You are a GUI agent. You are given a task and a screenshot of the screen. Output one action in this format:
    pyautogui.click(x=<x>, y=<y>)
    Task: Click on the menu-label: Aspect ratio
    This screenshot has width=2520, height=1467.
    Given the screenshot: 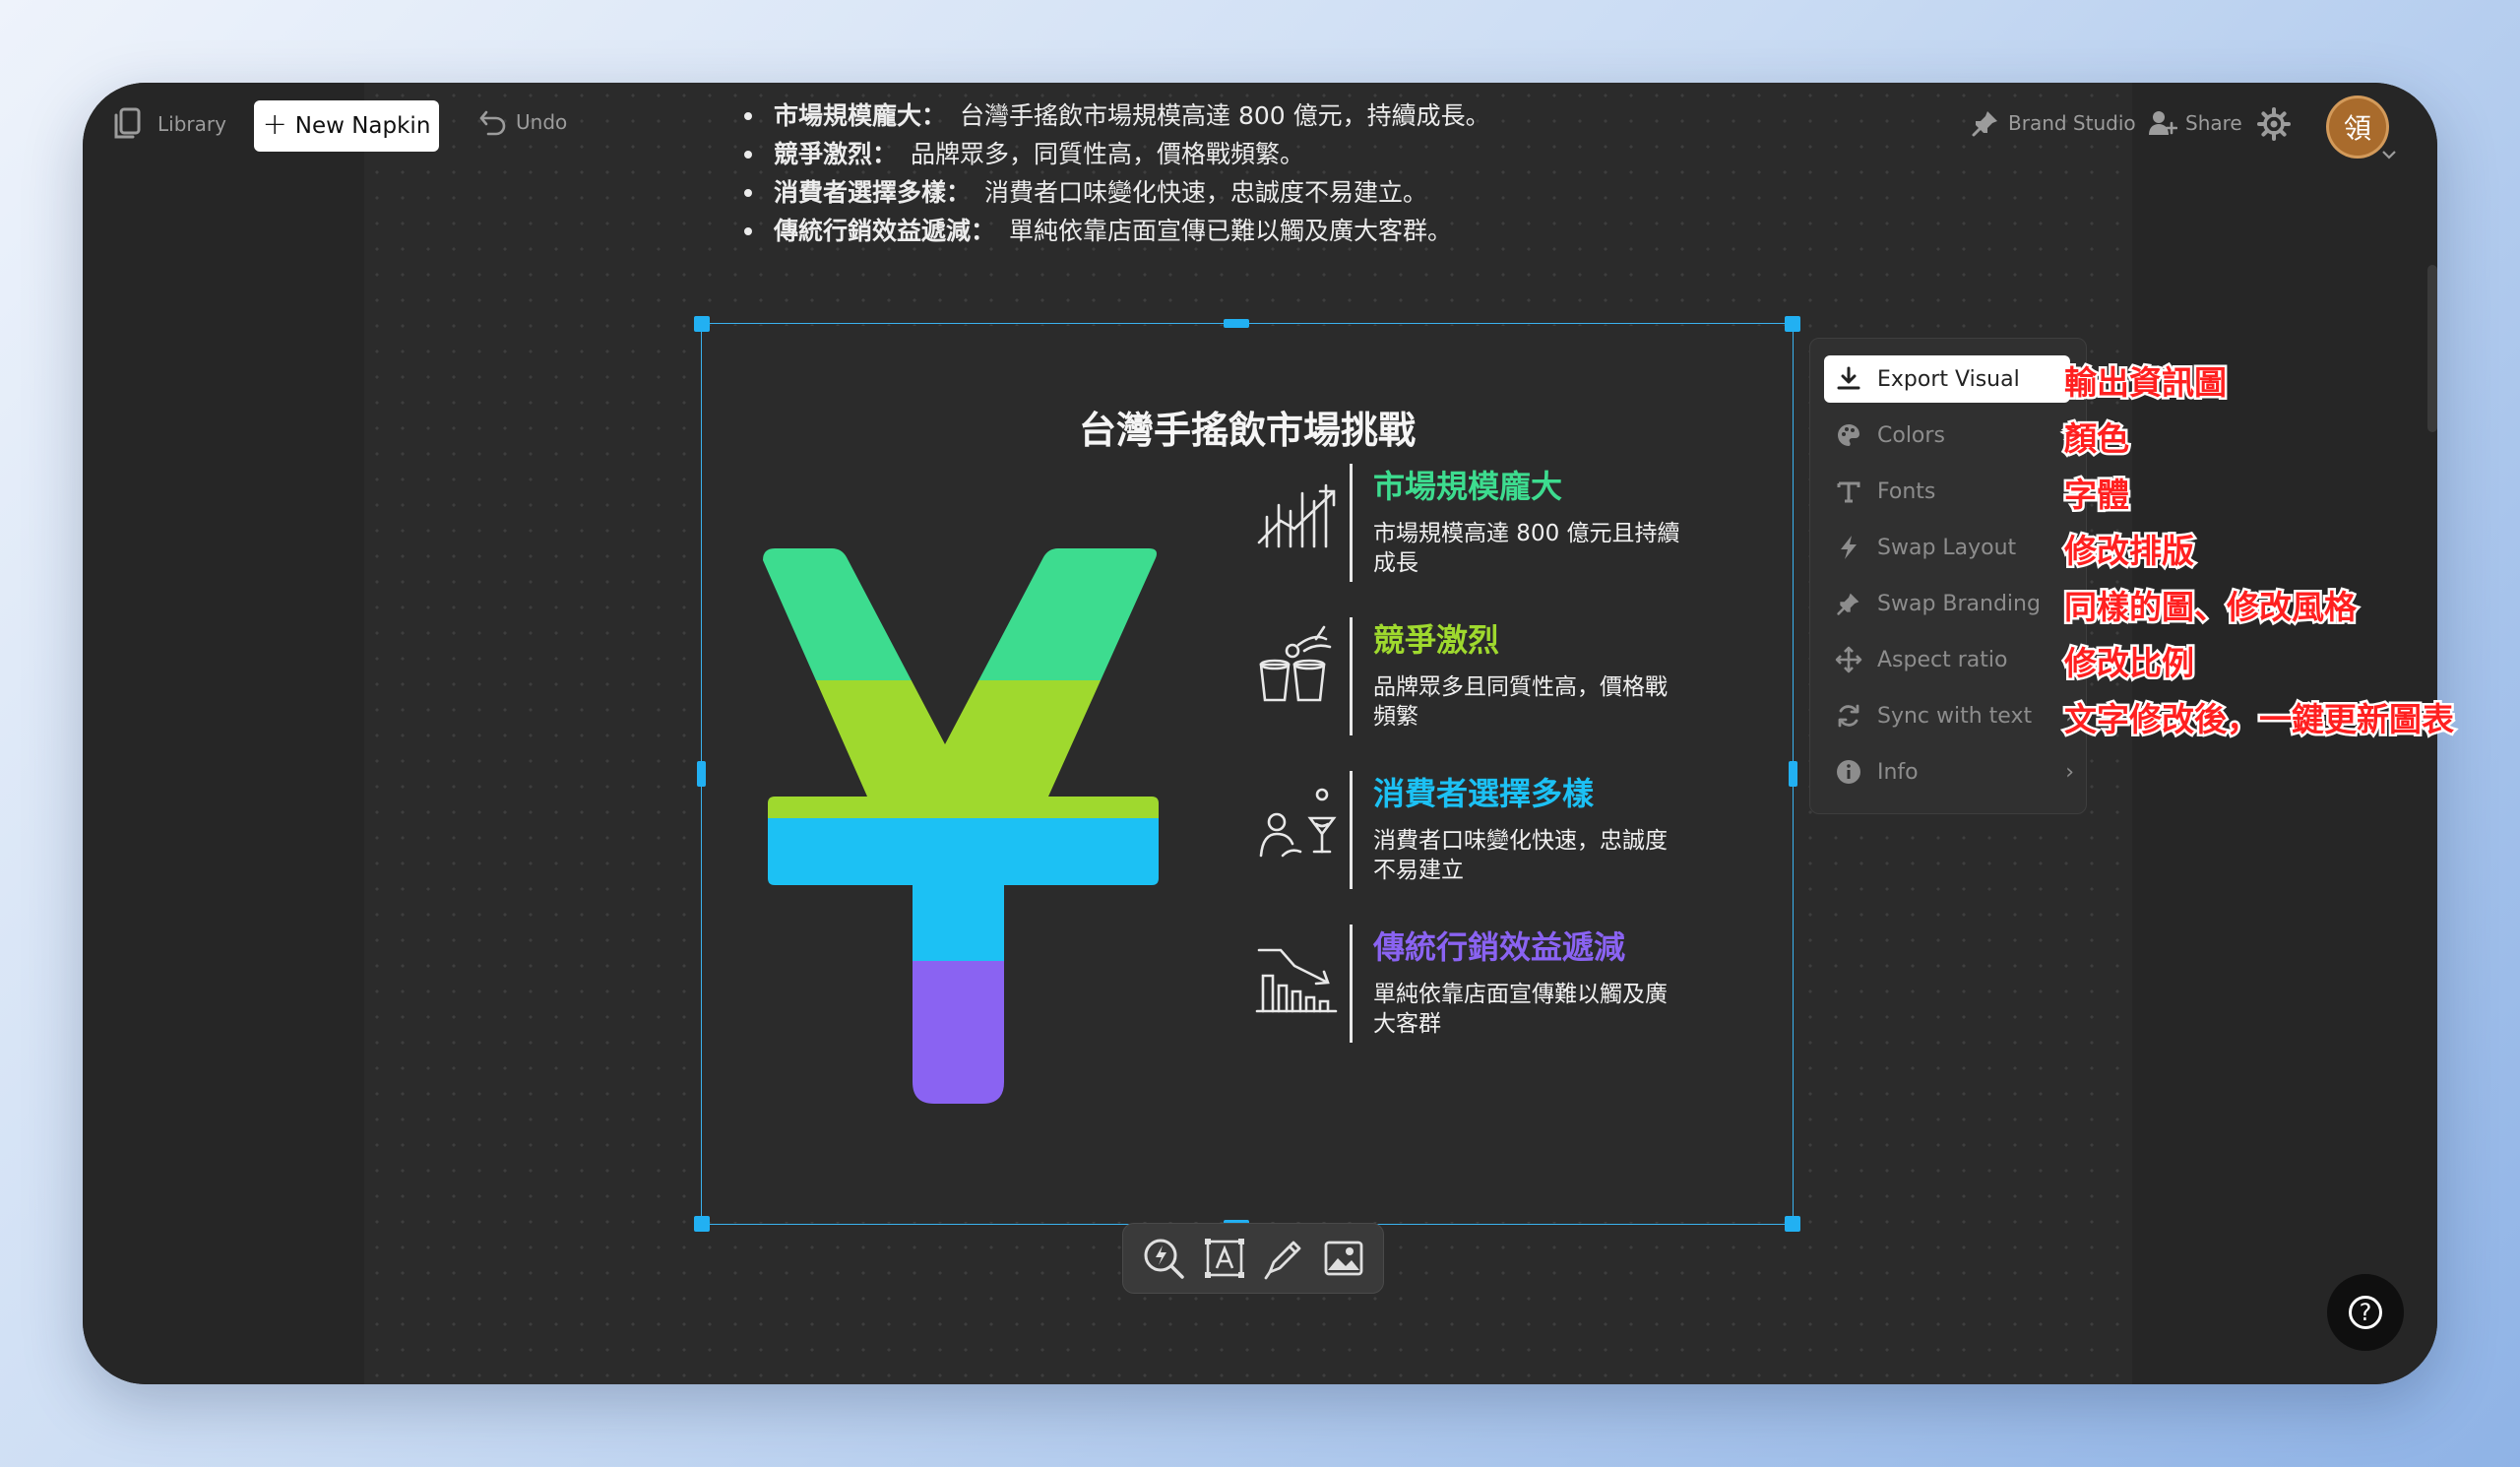 What is the action you would take?
    pyautogui.click(x=1942, y=659)
    